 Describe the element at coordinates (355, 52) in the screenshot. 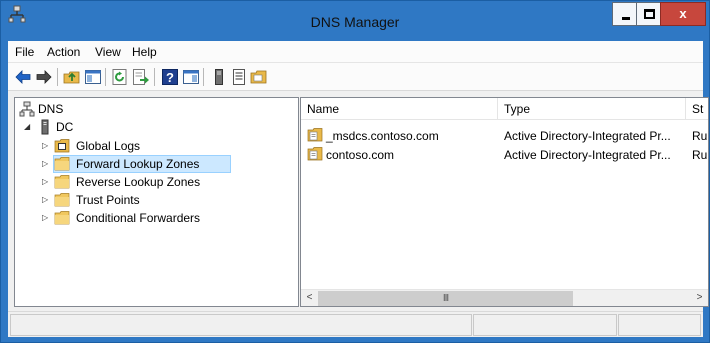

I see `menu-bar: File Action View Help` at that location.